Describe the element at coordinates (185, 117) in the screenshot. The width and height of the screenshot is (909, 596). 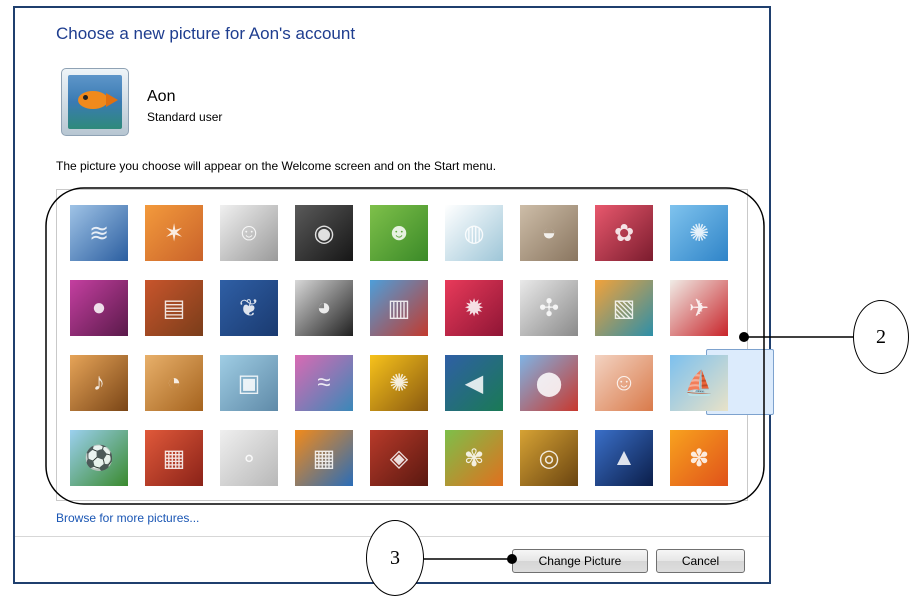
I see `user-account-type: Standard user` at that location.